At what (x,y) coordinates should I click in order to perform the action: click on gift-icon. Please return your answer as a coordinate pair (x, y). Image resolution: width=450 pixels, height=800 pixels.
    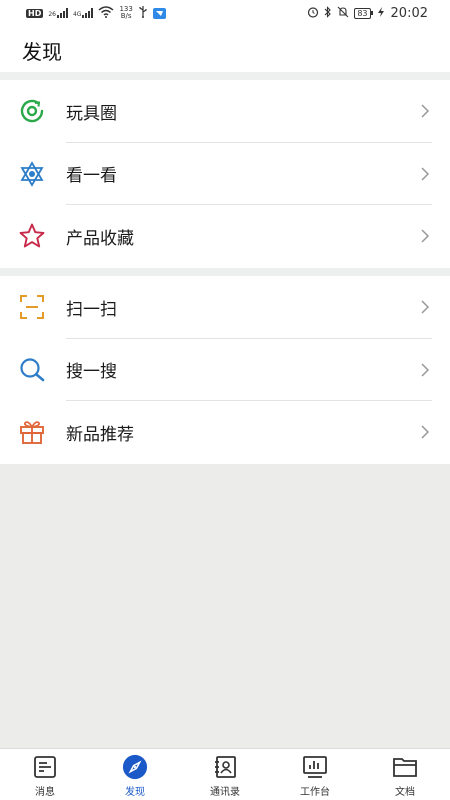
    Looking at the image, I should click on (32, 432).